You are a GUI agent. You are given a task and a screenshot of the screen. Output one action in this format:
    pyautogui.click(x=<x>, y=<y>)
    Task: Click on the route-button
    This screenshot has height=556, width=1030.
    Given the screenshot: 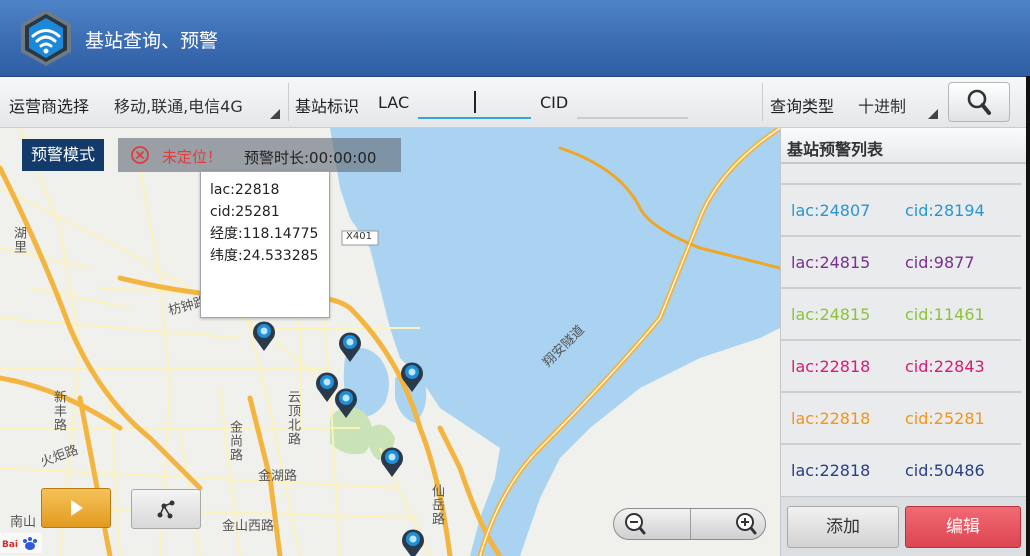 What is the action you would take?
    pyautogui.click(x=166, y=509)
    